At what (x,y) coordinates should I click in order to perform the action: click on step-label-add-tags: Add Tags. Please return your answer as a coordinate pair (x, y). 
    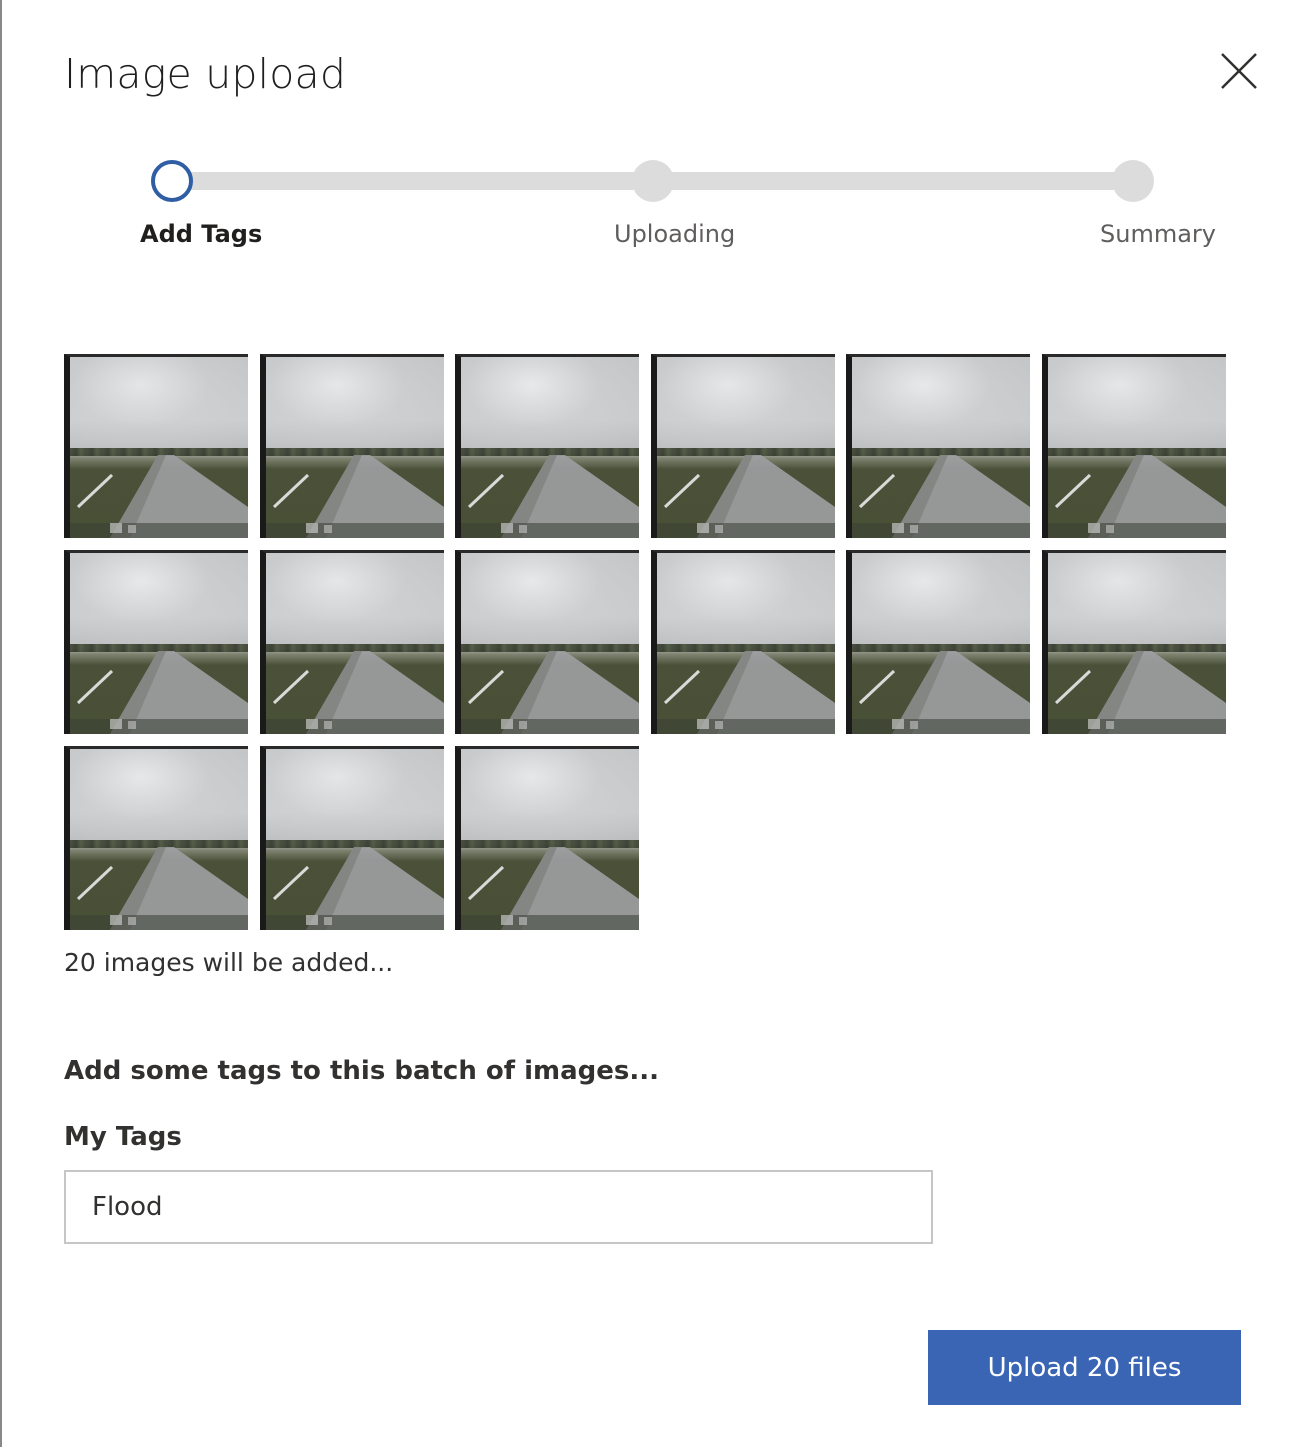
    Looking at the image, I should click on (201, 234).